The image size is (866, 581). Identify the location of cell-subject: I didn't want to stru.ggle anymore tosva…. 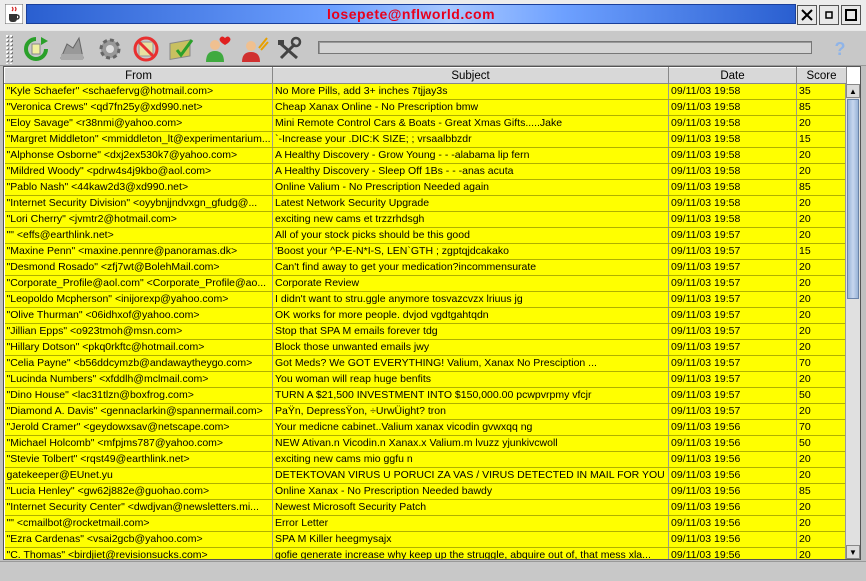
(470, 299).